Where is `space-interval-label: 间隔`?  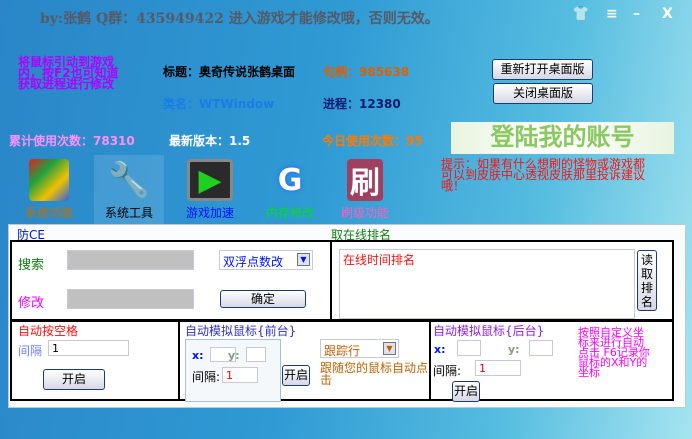 space-interval-label: 间隔 is located at coordinates (30, 351).